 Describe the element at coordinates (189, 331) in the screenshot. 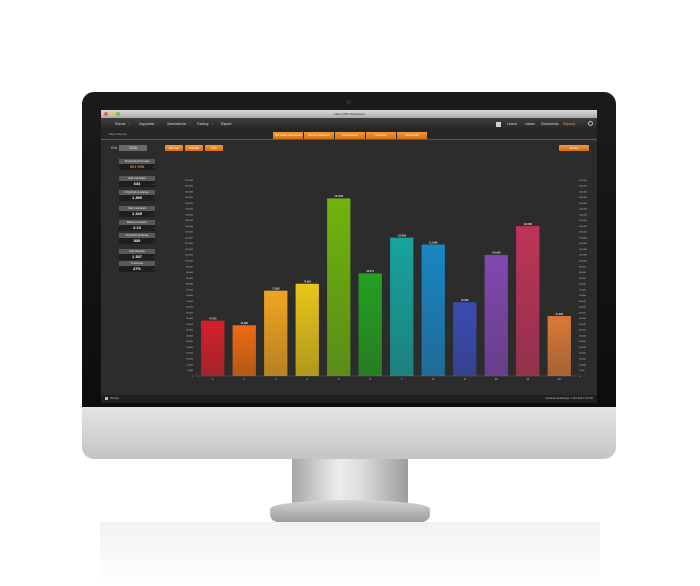

I see `y-tick-label: 40,000` at that location.